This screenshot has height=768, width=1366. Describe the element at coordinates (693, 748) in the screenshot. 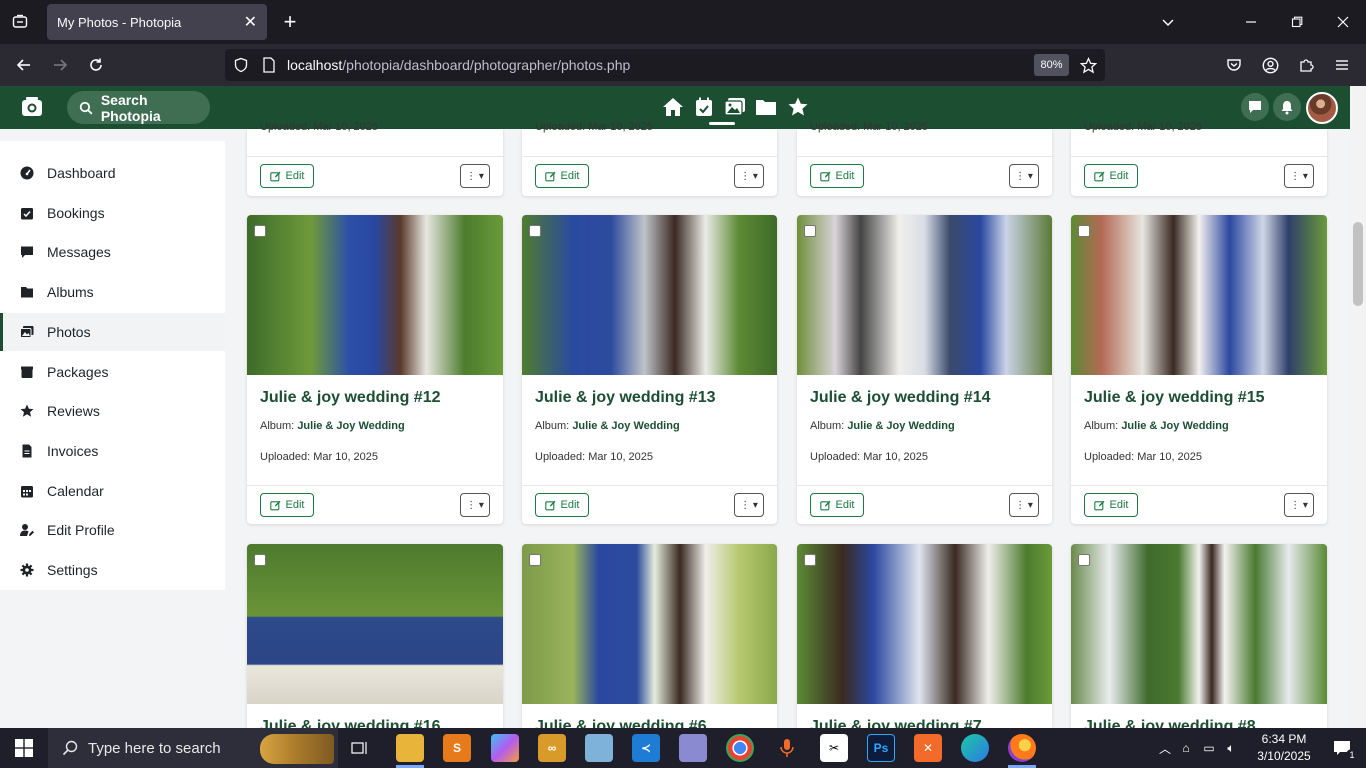

I see `app-server` at that location.